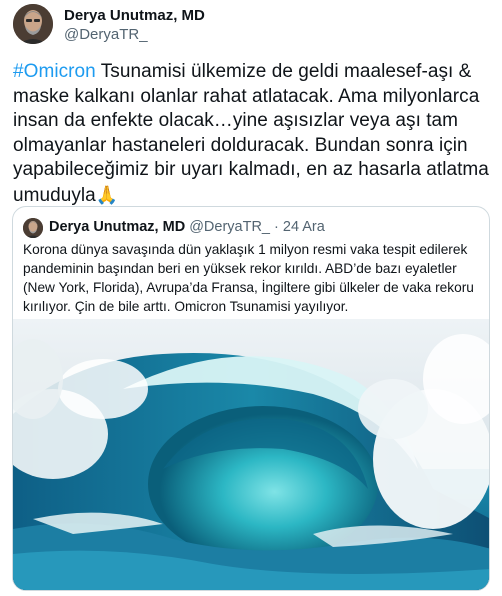  Describe the element at coordinates (229, 227) in the screenshot. I see `quoted-author-handle: @DeryaTR_` at that location.